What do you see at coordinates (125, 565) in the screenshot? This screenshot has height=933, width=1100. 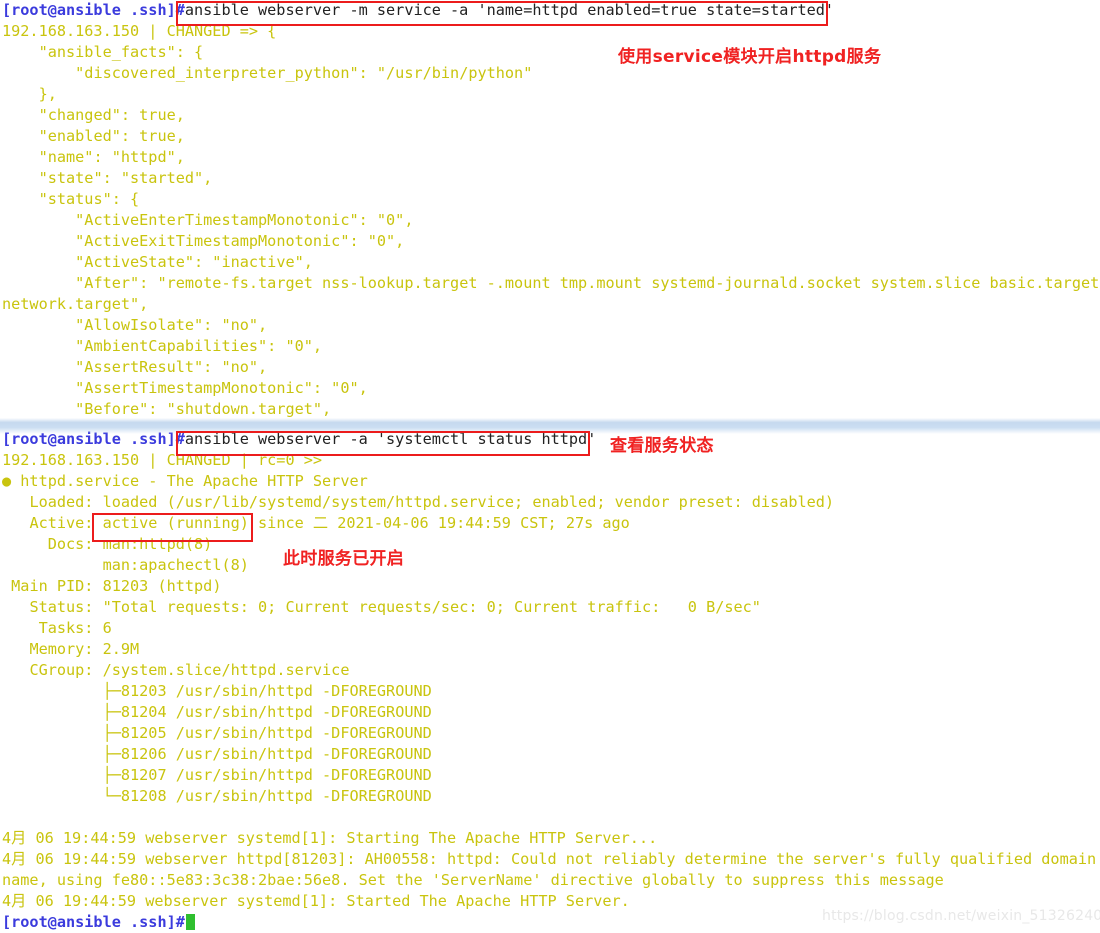 I see `output-line: man:apachectl(8)` at bounding box center [125, 565].